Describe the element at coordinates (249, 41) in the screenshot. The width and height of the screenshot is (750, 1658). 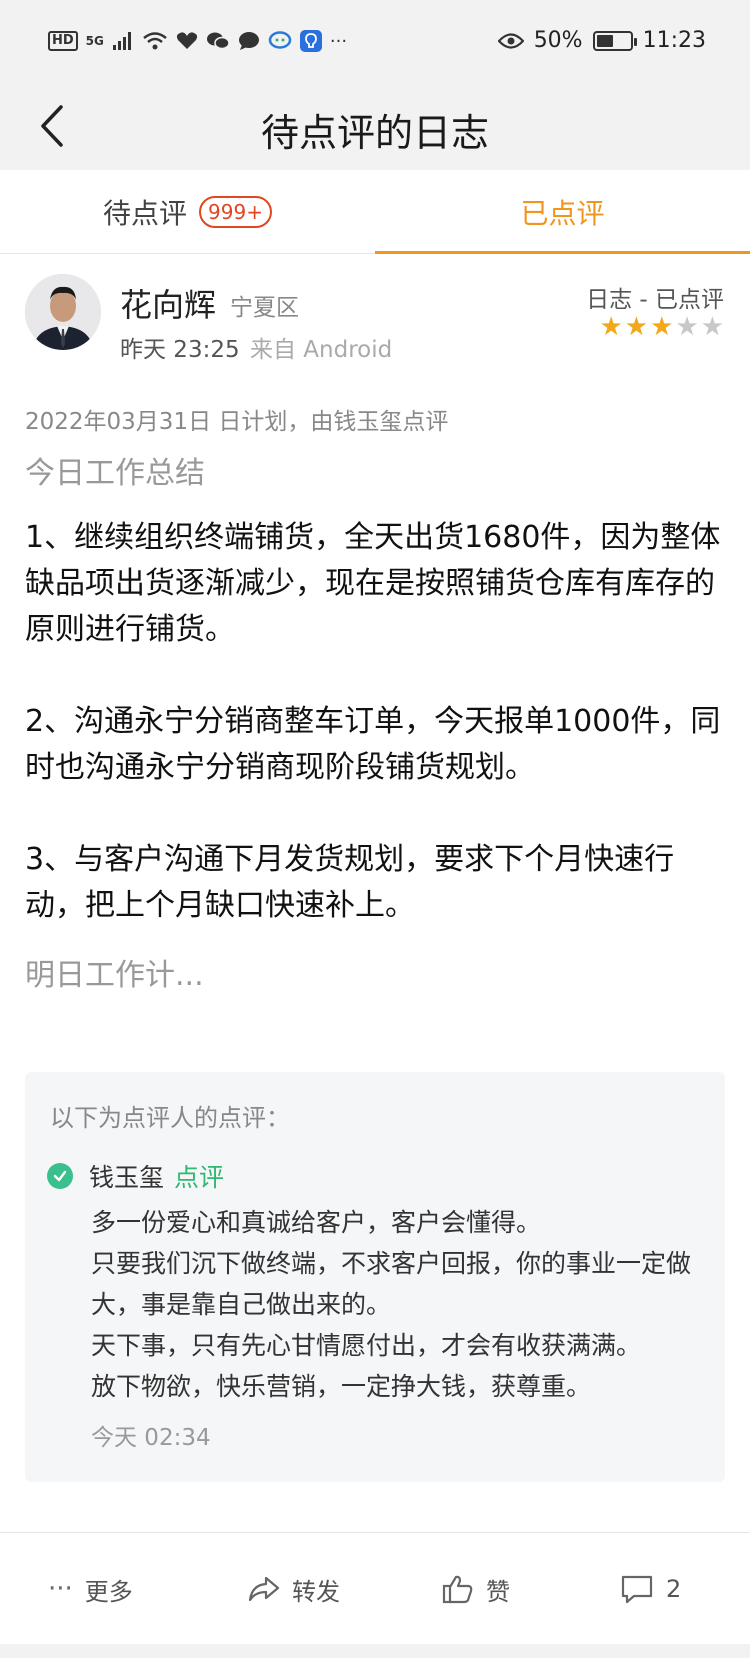
I see `message-icon` at that location.